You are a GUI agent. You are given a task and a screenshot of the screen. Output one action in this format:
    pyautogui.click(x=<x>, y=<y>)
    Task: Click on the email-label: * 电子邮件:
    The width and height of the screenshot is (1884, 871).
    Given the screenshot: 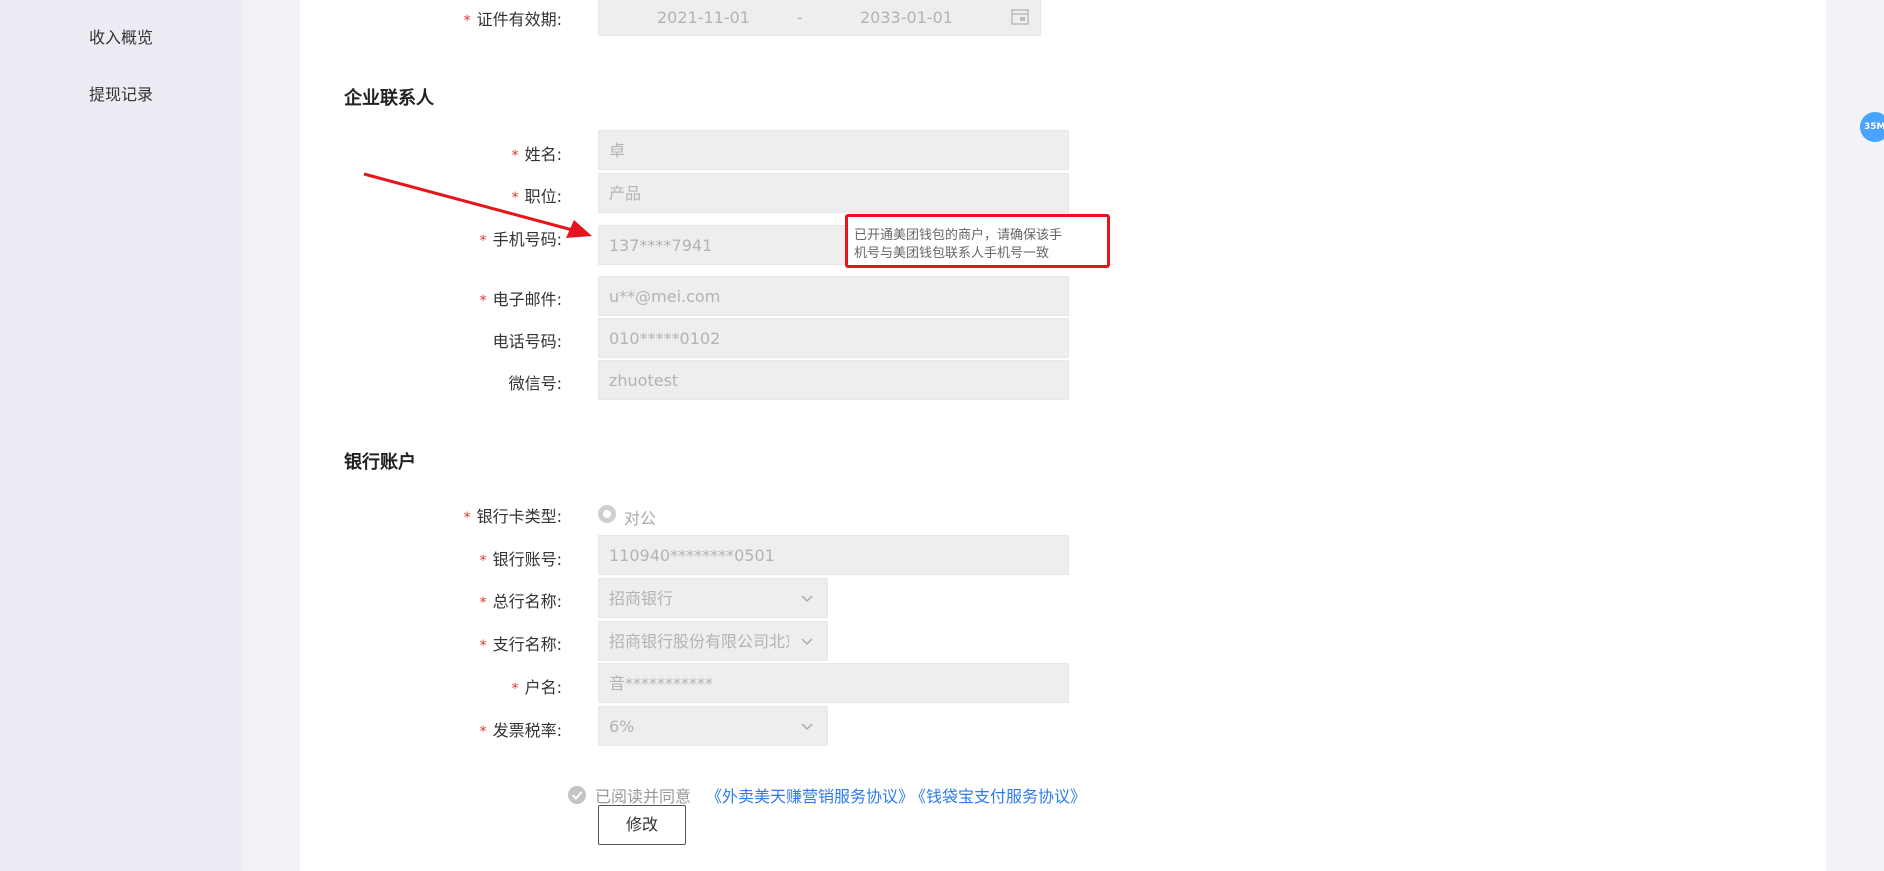 What is the action you would take?
    pyautogui.click(x=520, y=299)
    